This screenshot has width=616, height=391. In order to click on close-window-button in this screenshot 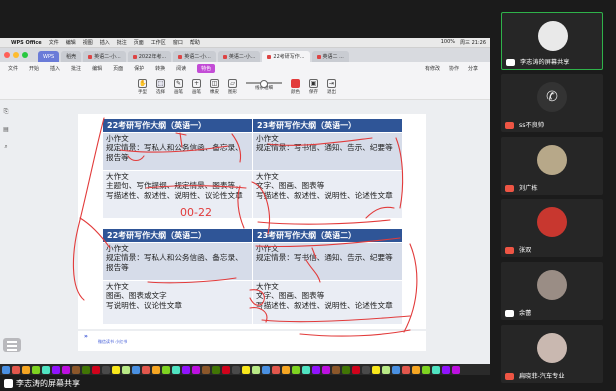, I will do `click(7, 55)`.